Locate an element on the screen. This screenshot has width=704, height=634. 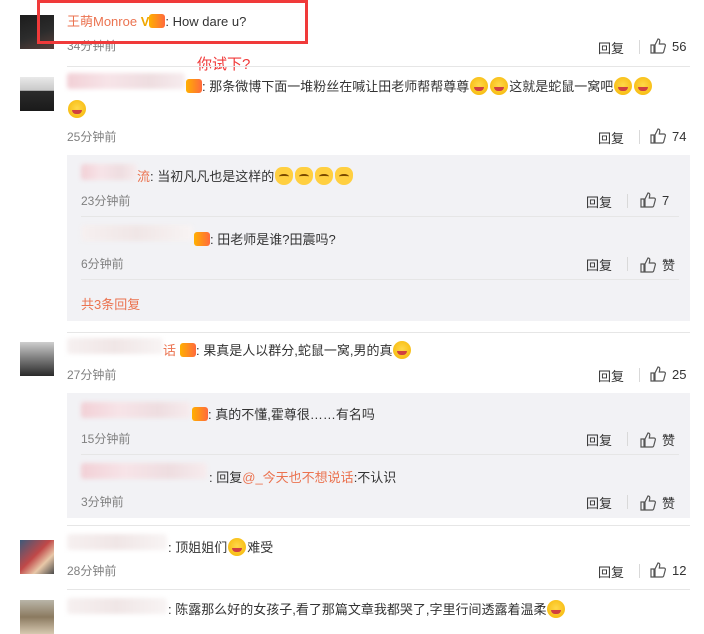
like-button: 56 is located at coordinates (668, 46).